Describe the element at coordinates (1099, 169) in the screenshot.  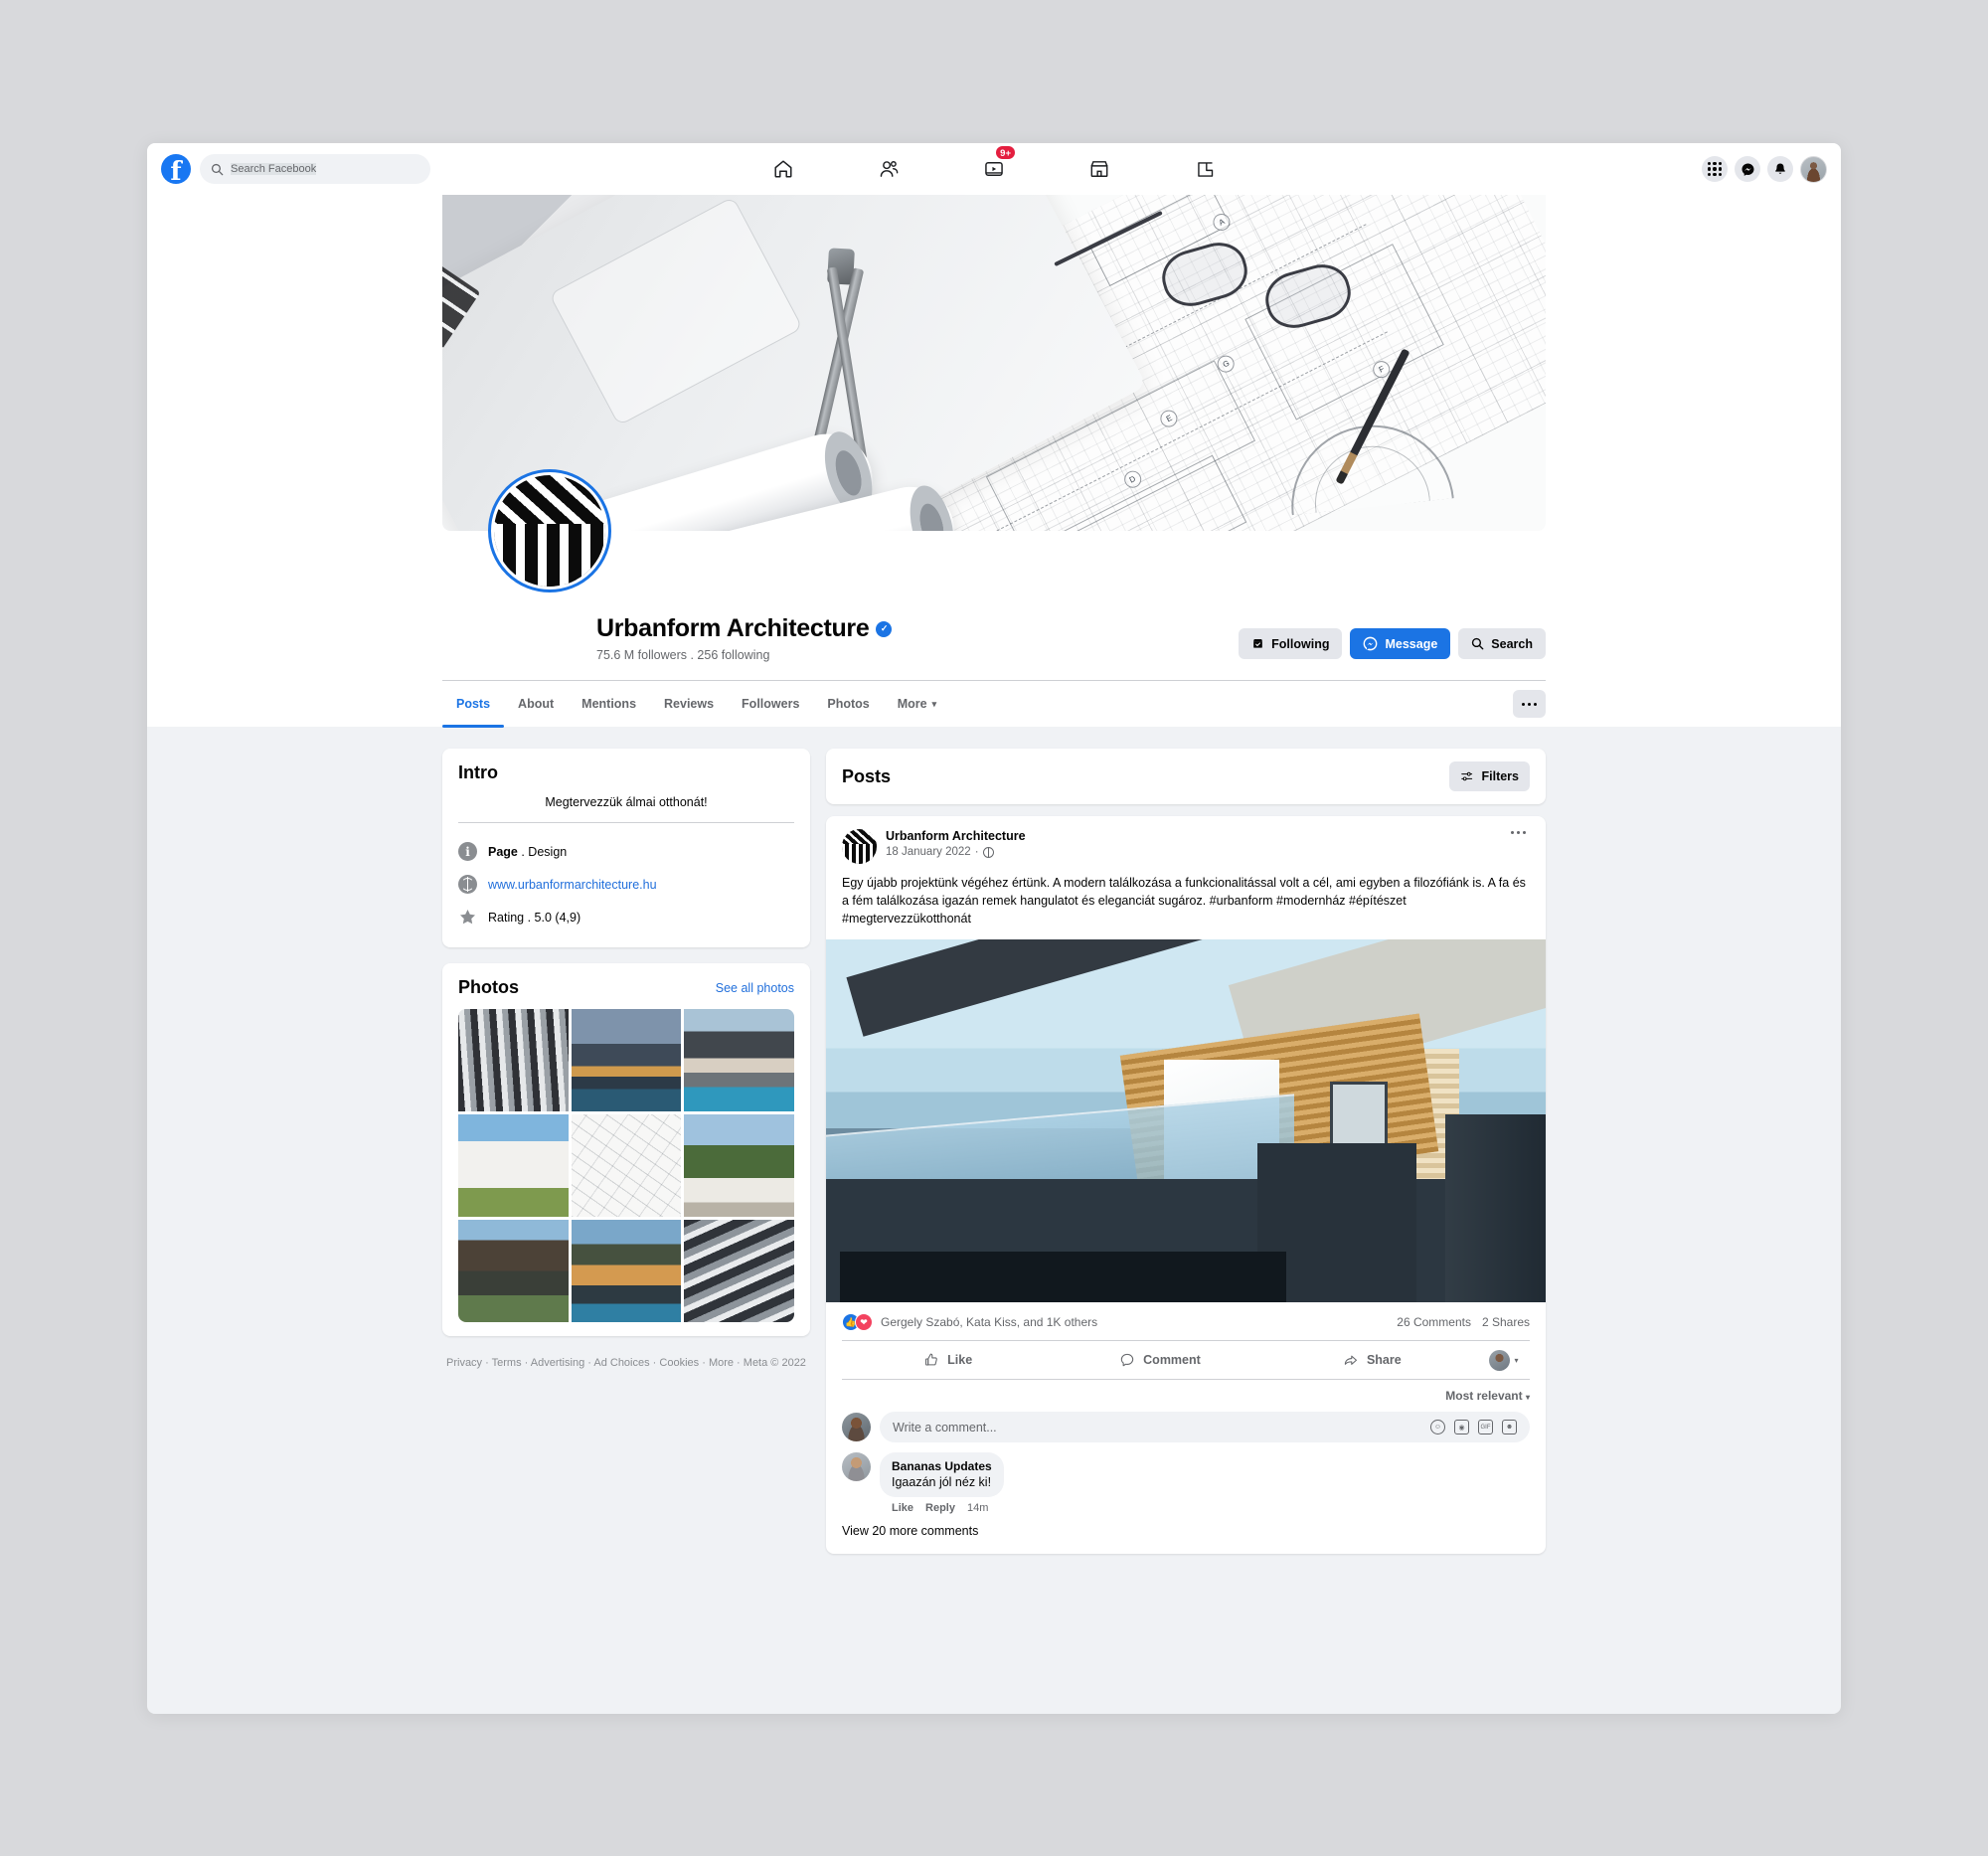
I see `marketplace-icon` at that location.